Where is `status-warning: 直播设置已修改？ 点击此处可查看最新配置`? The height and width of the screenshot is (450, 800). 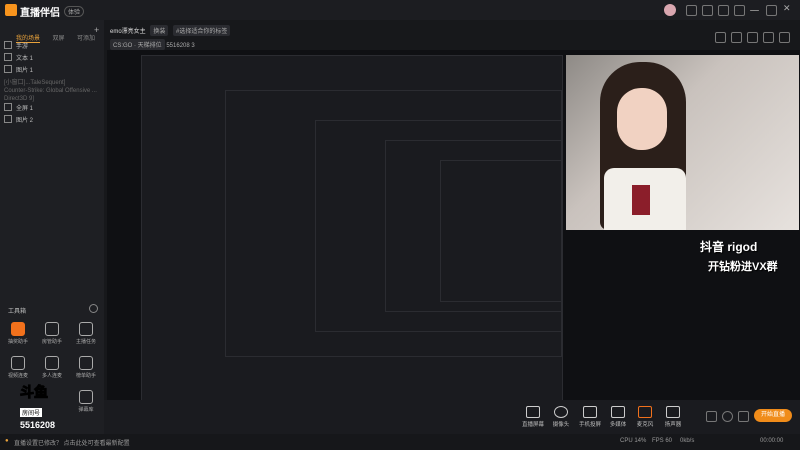
status-warning: 直播设置已修改？ 点击此处可查看最新配置 is located at coordinates (72, 442).